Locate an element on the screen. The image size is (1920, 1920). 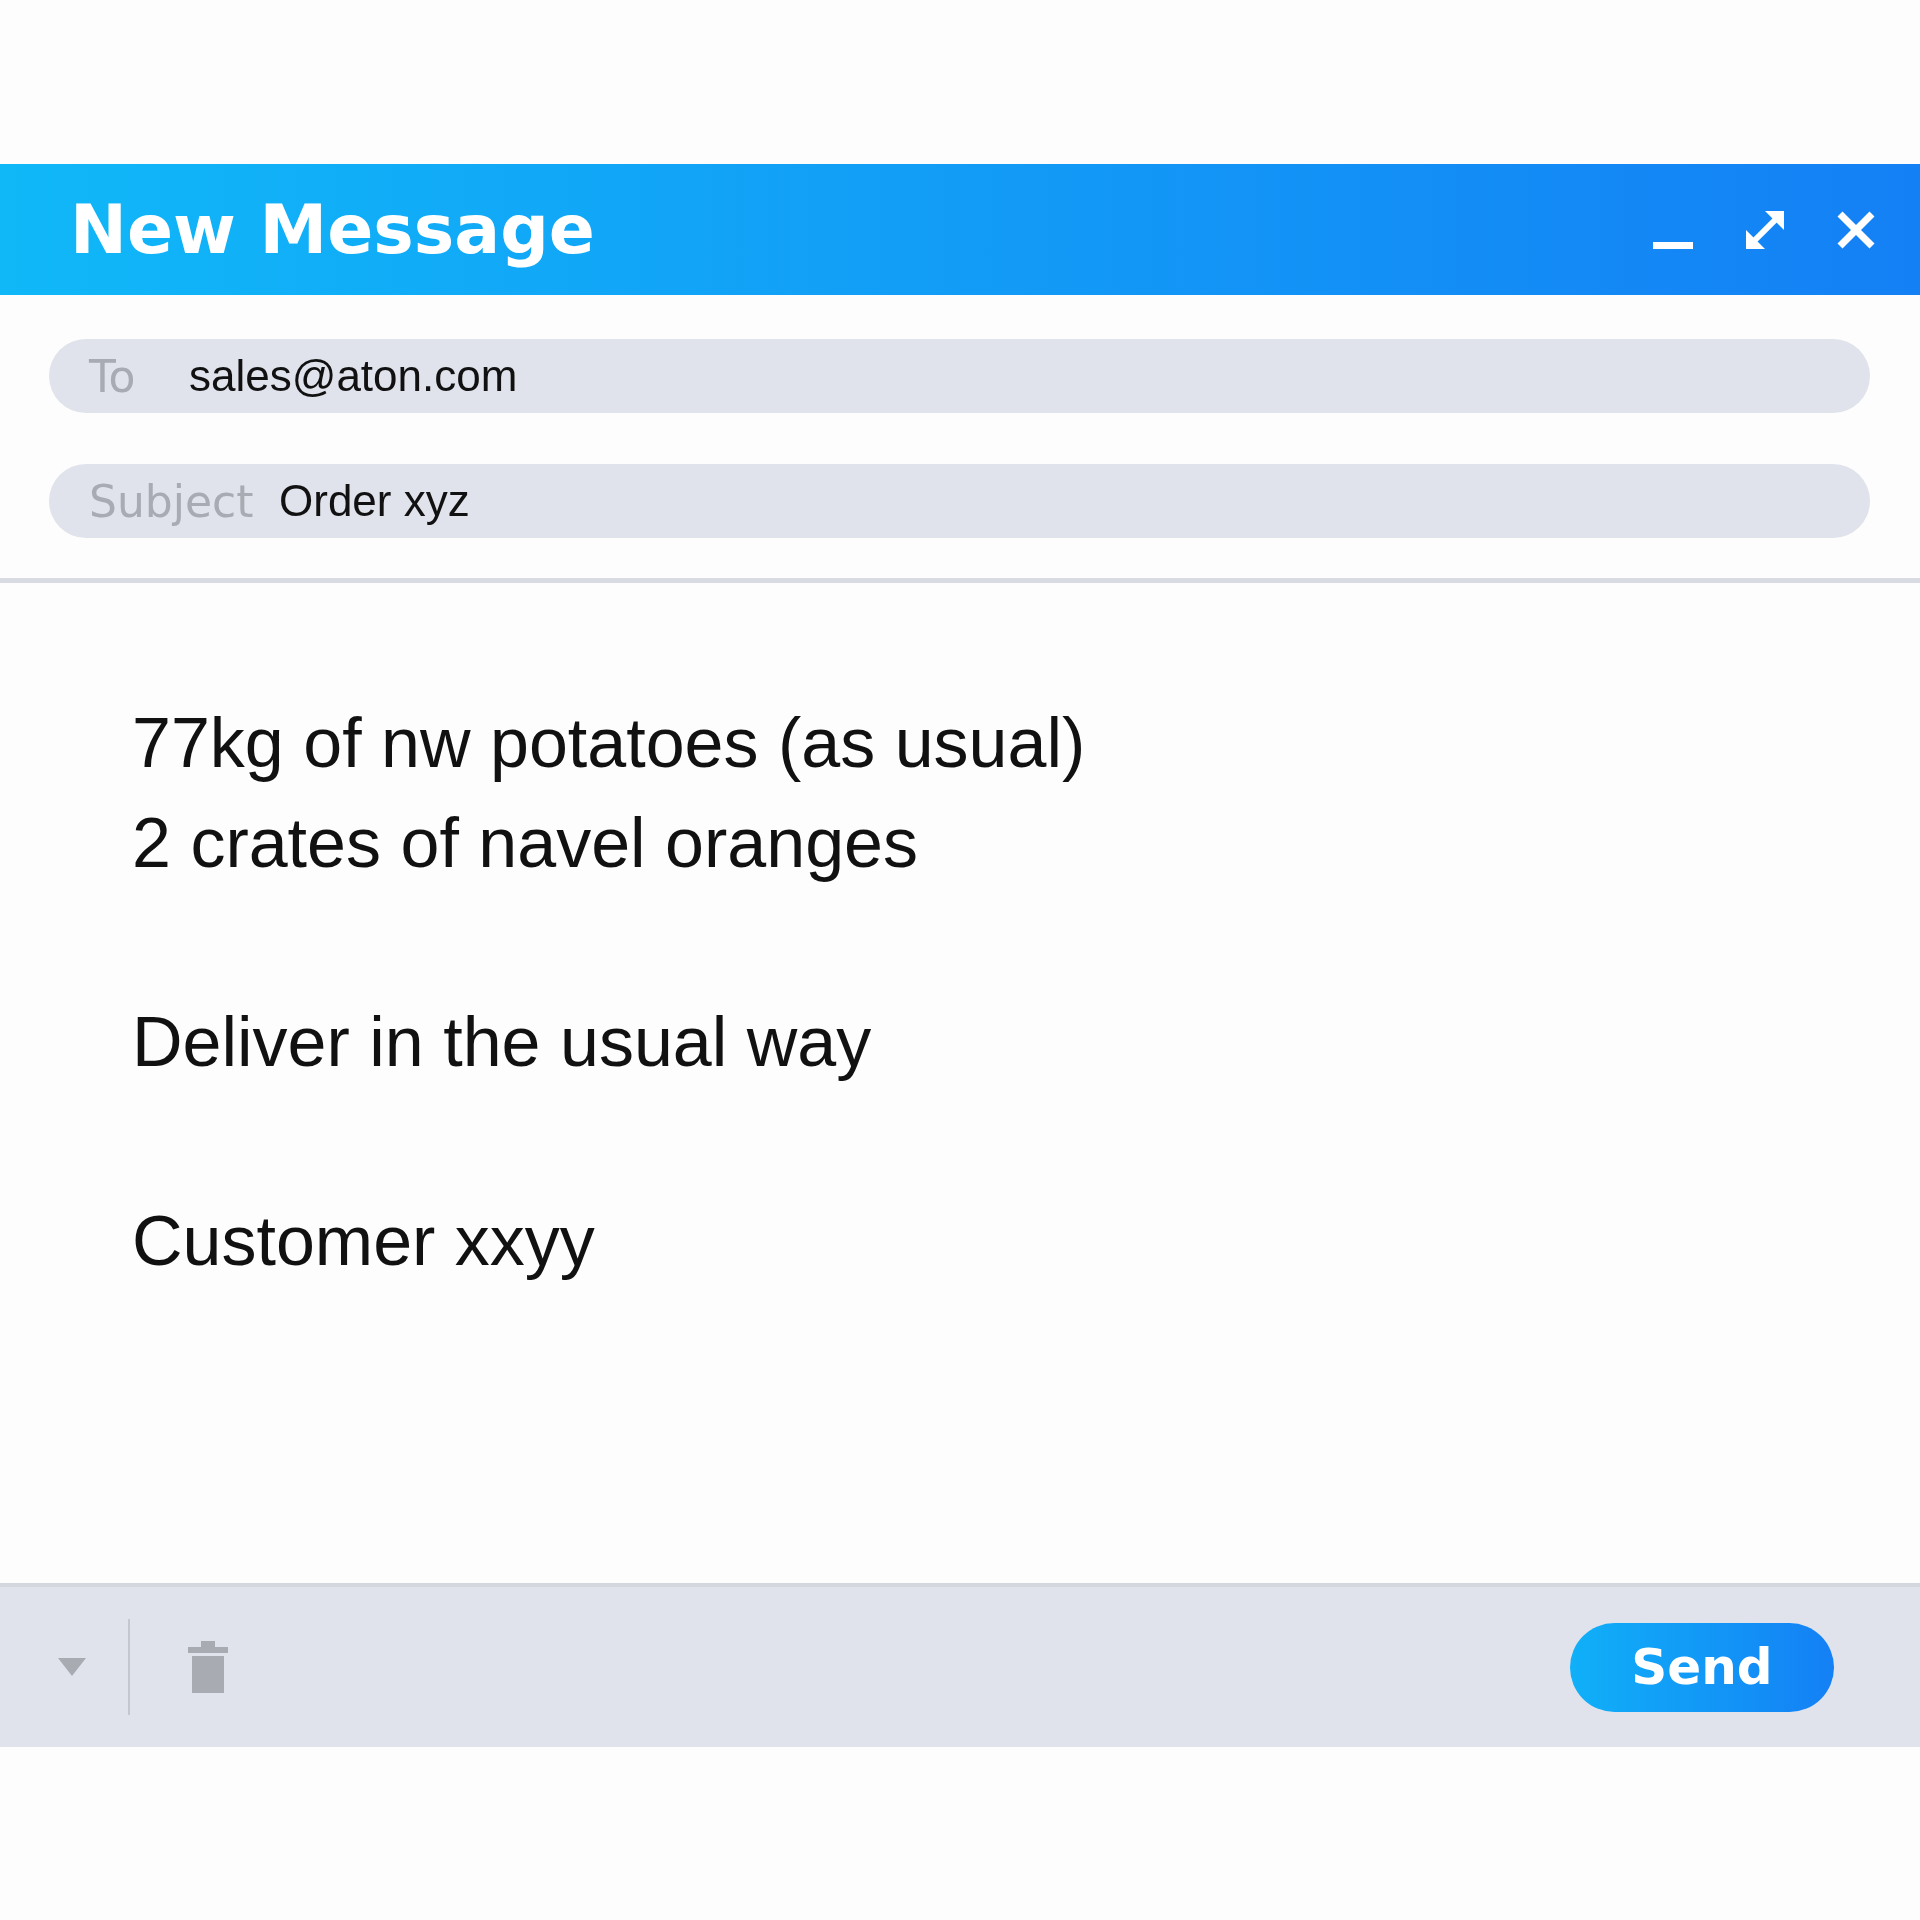
minimize-icon is located at coordinates (1673, 244).